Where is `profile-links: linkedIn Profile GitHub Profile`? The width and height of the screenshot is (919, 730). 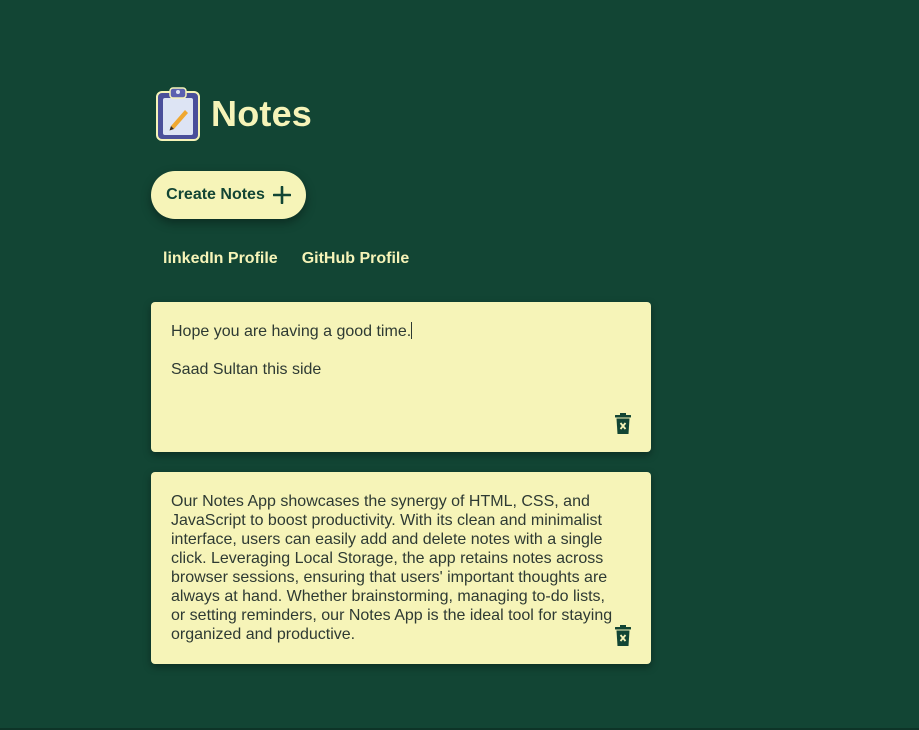
profile-links: linkedIn Profile GitHub Profile is located at coordinates (286, 259).